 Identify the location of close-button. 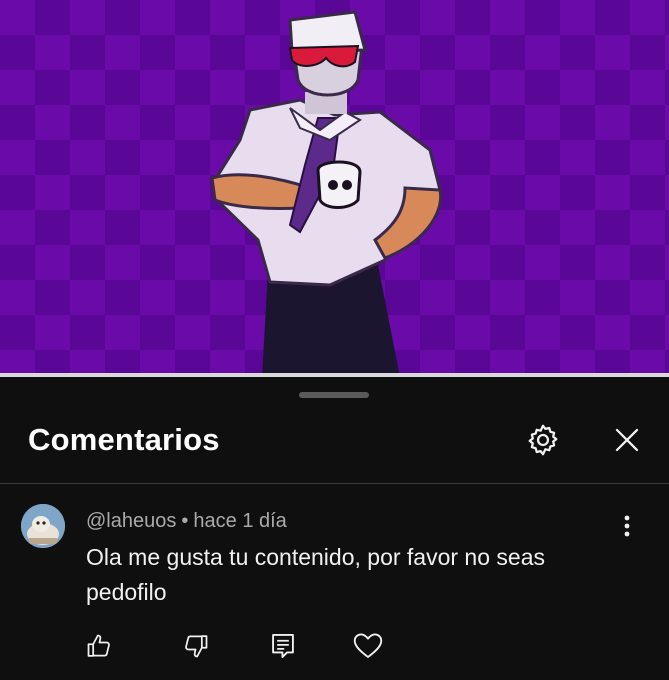
(627, 440).